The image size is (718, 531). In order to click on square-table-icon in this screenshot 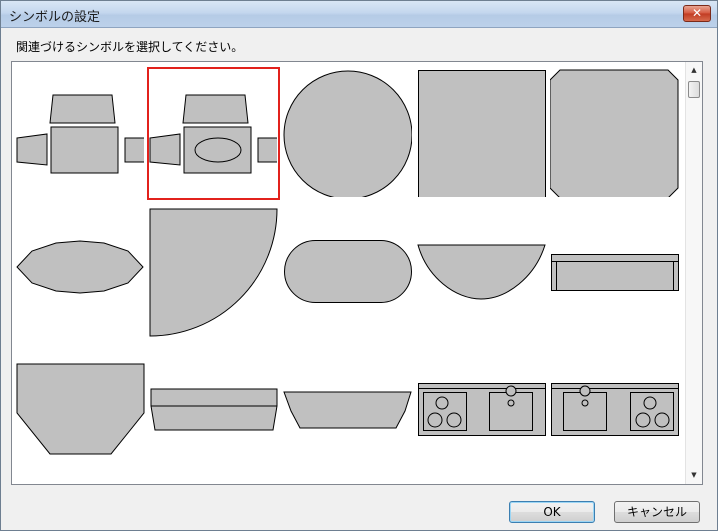, I will do `click(482, 133)`.